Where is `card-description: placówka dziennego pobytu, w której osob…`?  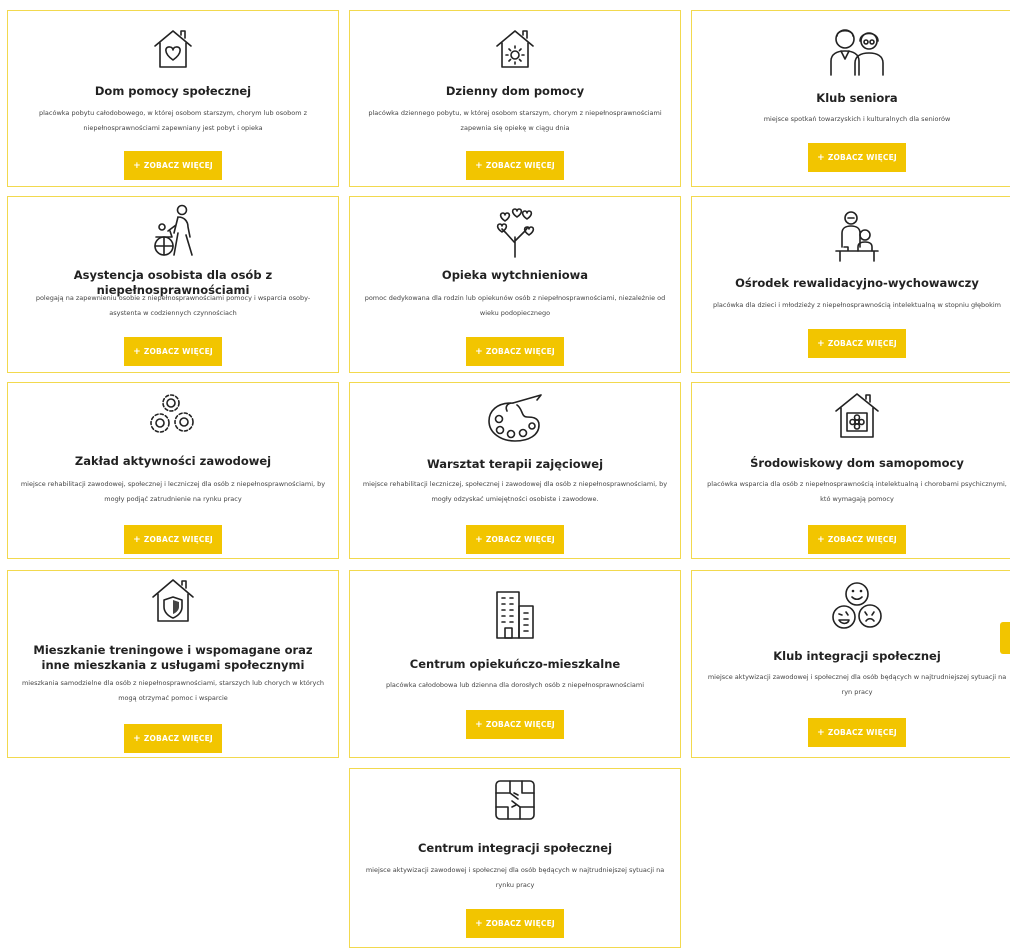 card-description: placówka dziennego pobytu, w której osob… is located at coordinates (515, 120).